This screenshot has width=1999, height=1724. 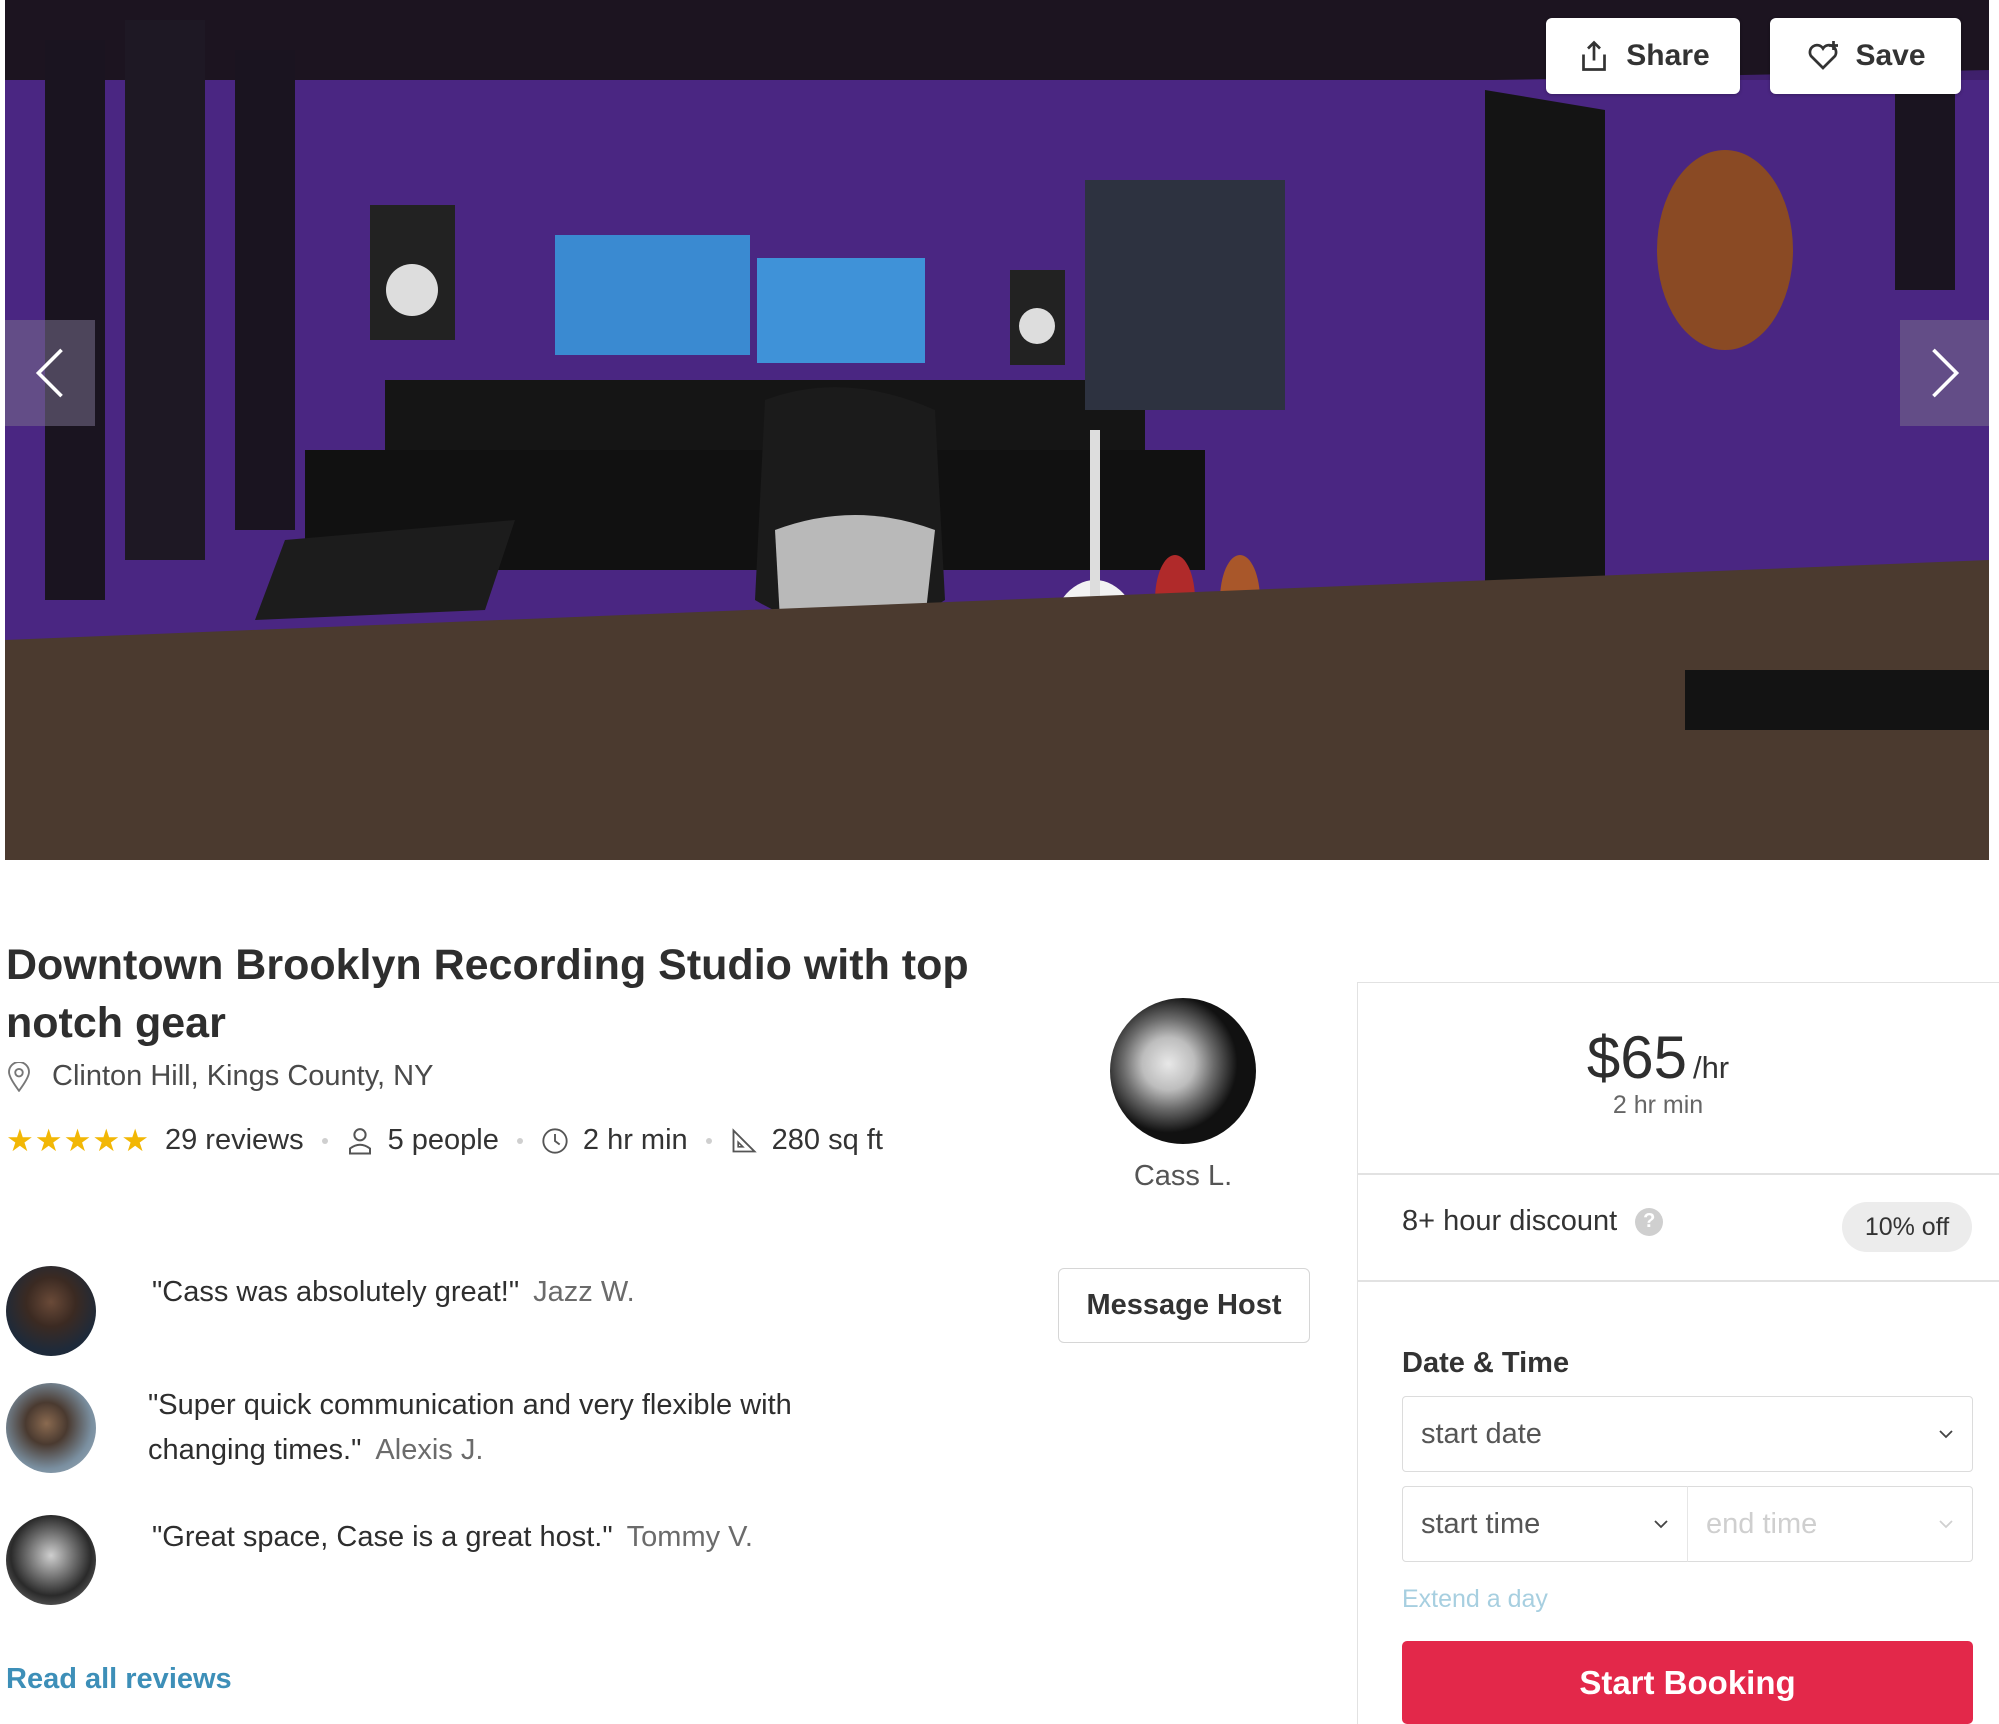 I want to click on chevron-right-icon, so click(x=1946, y=373).